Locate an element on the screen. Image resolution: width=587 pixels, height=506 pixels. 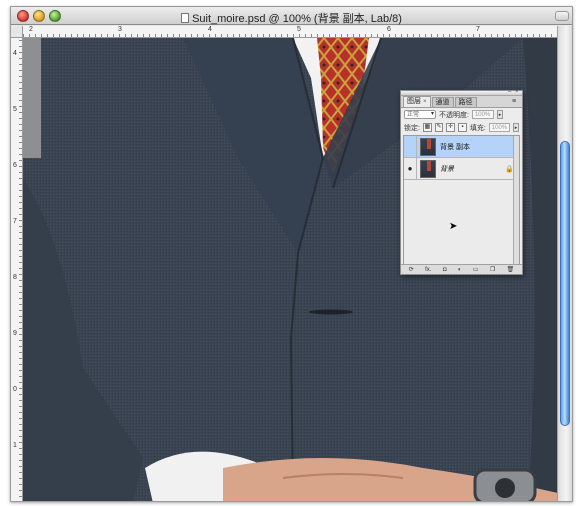
fx-icon: fx. is located at coordinates (428, 270).